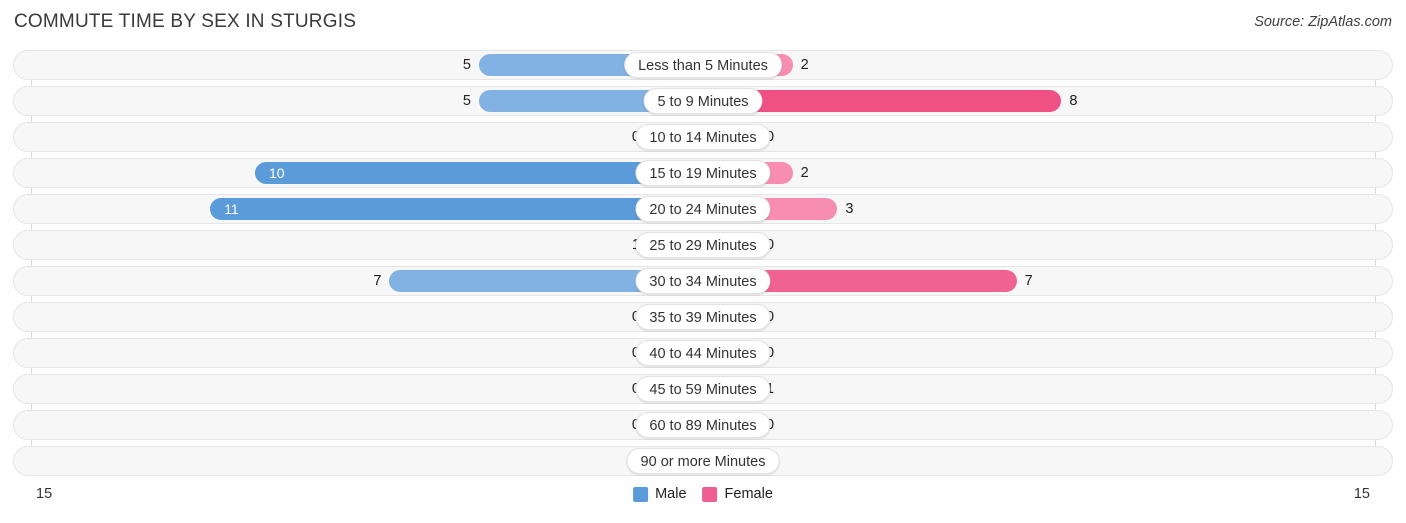 The image size is (1406, 523). I want to click on chart-row: 7 7 30 to 34 Minutes, so click(703, 281).